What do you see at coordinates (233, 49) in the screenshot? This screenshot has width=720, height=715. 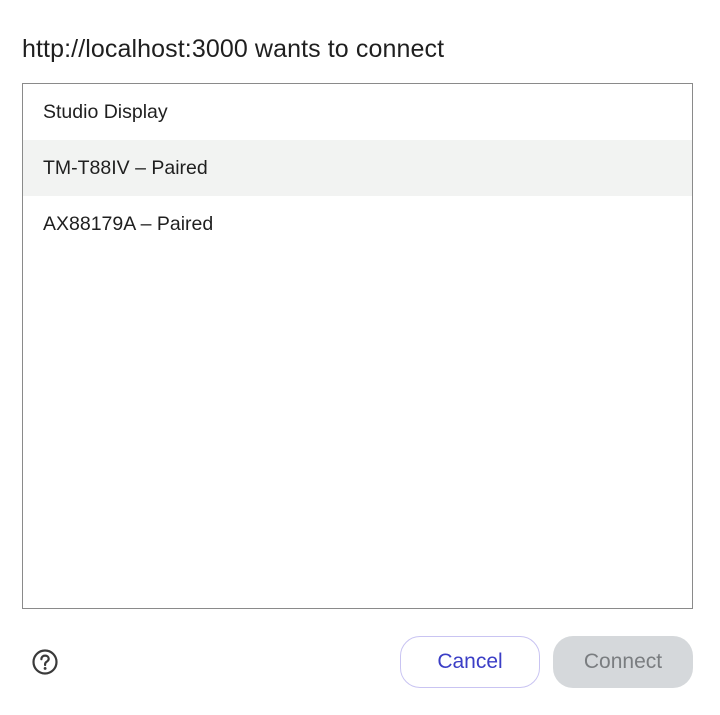 I see `dialog-title: http://localhost:3000 wants to connect` at bounding box center [233, 49].